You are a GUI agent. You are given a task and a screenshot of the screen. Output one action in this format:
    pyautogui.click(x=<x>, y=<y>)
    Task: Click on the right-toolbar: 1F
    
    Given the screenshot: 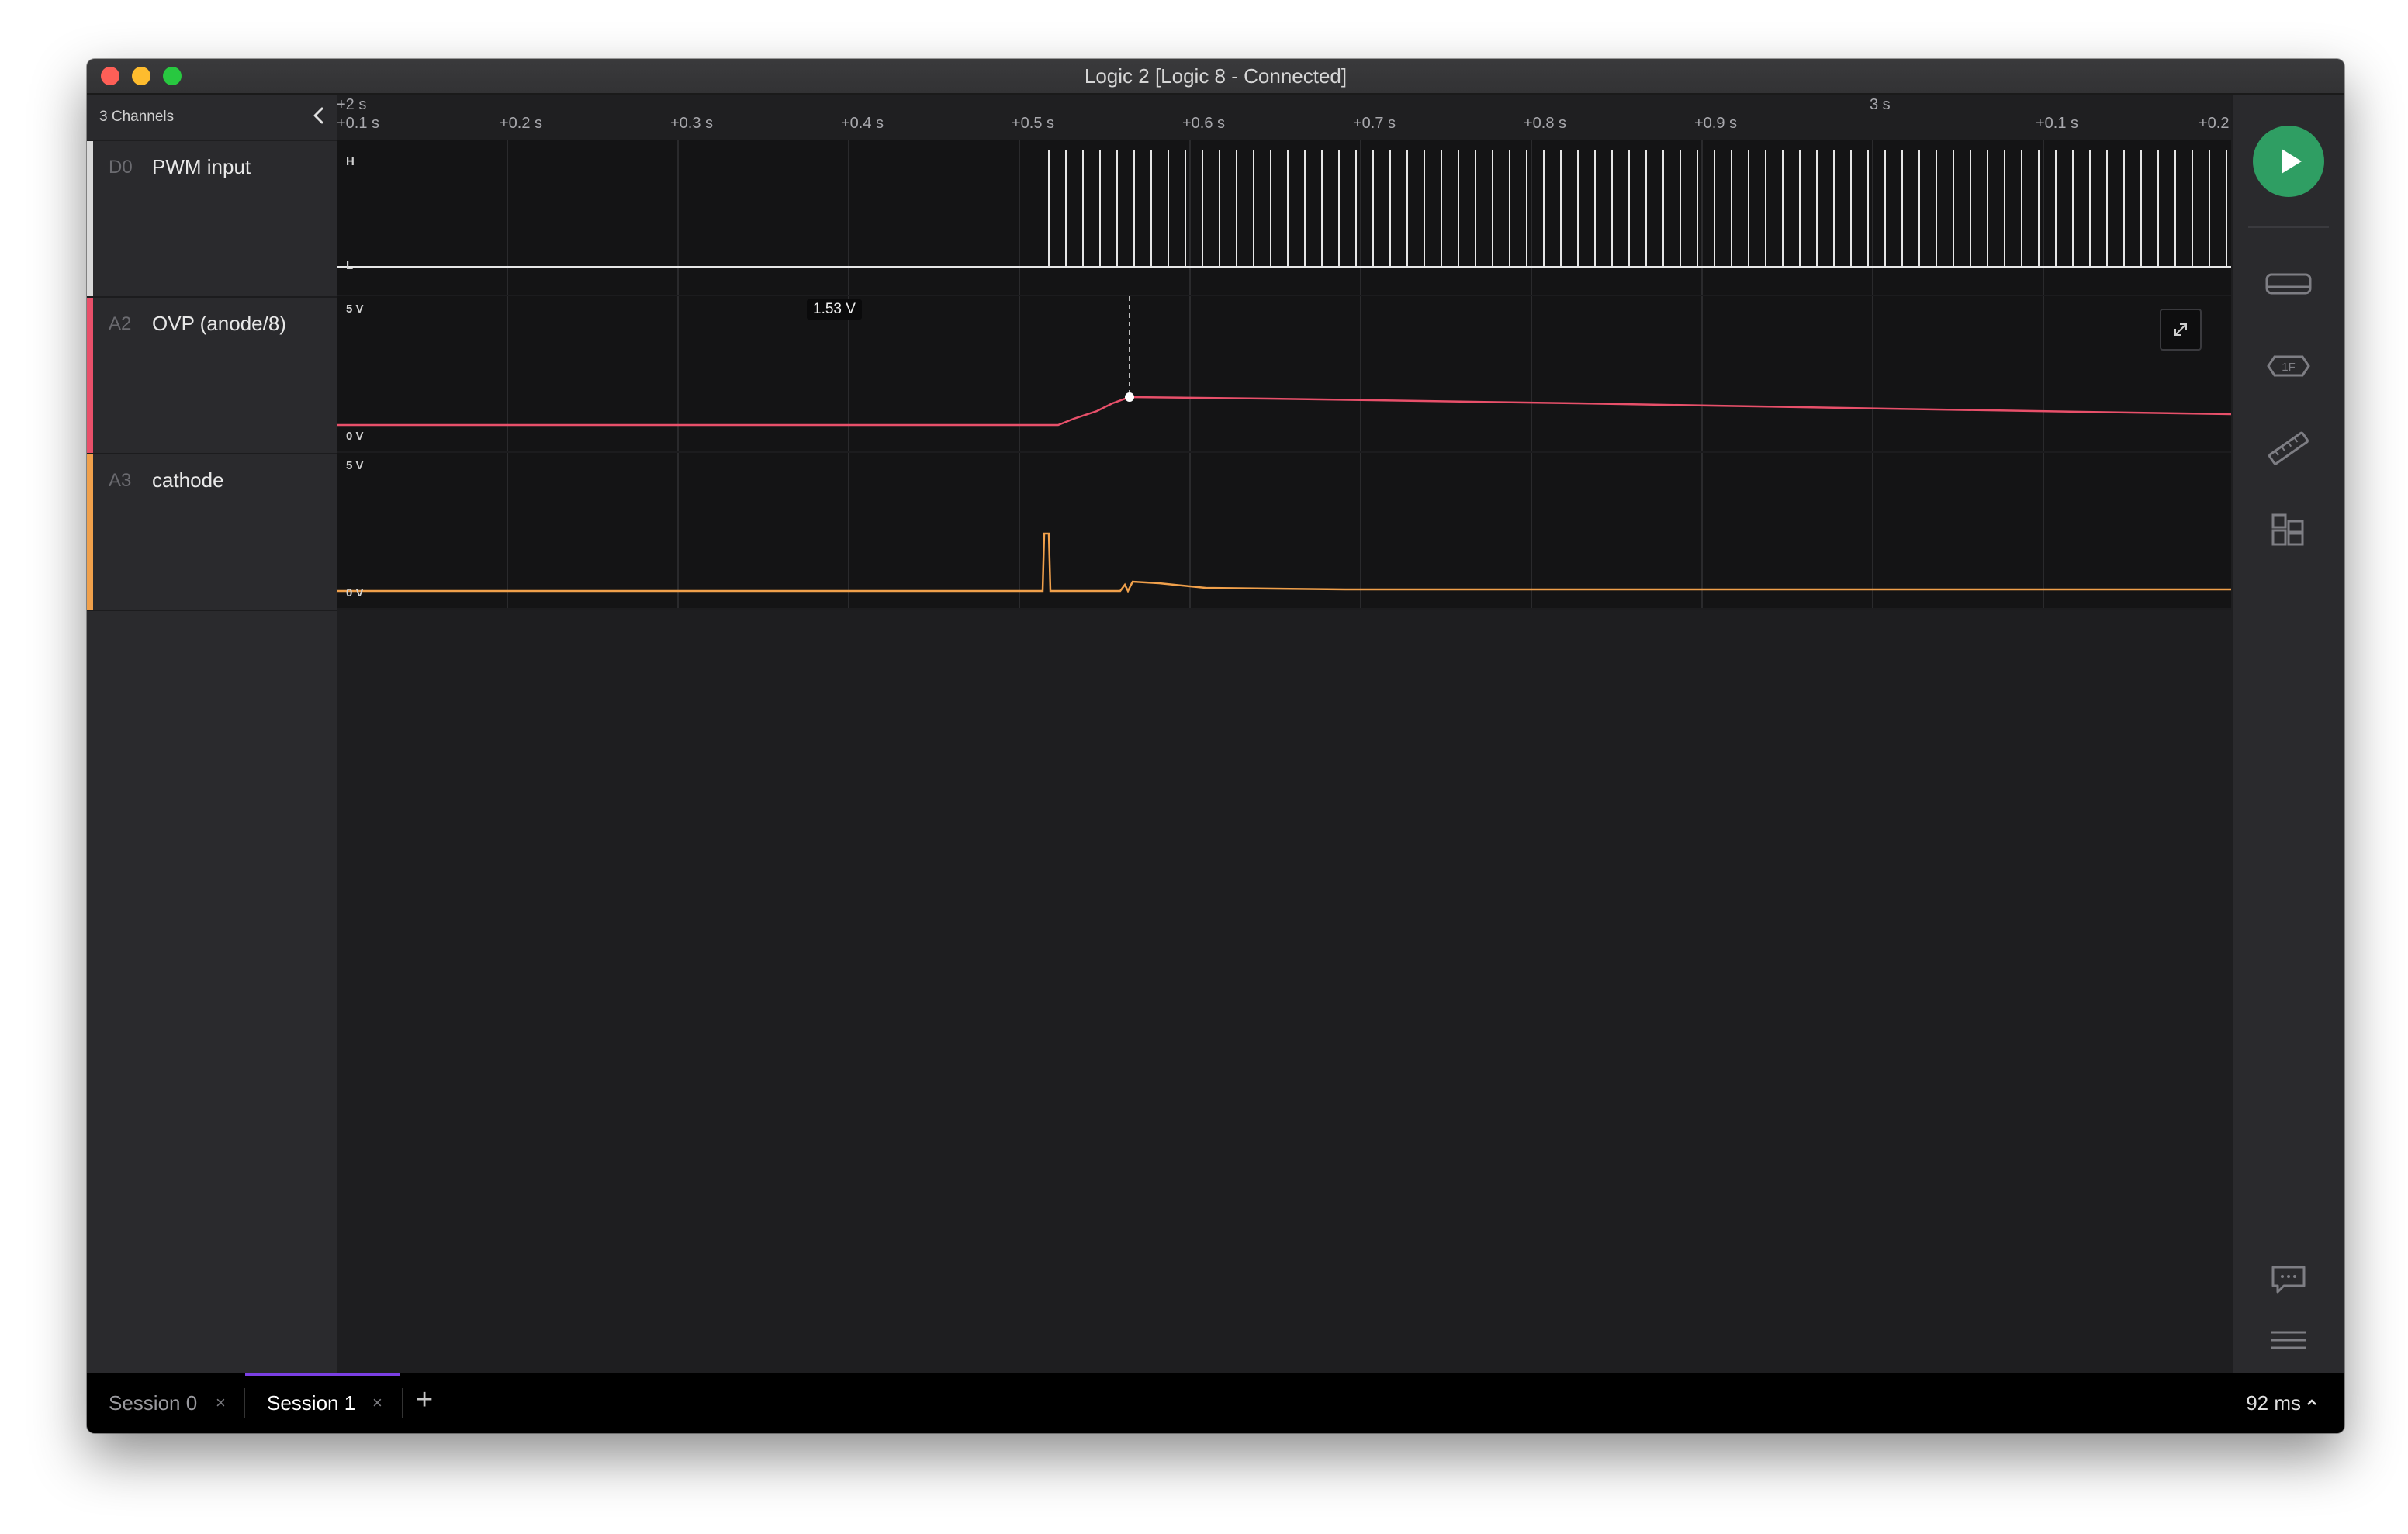 What is the action you would take?
    pyautogui.click(x=2287, y=734)
    